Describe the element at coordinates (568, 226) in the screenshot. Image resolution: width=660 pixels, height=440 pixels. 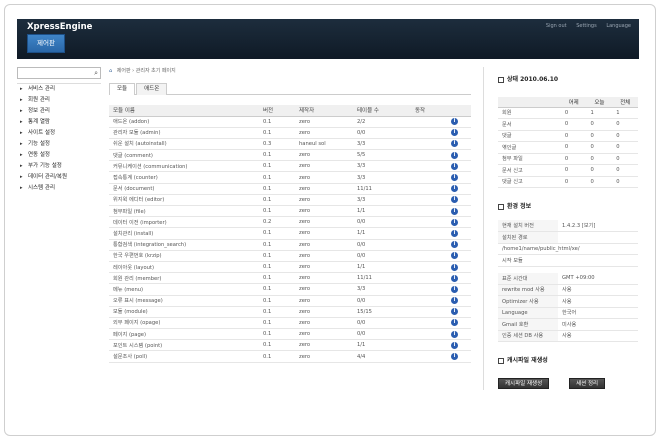
I see `table-row: 현재 설치 버전 1.4.2.3 [보기]` at that location.